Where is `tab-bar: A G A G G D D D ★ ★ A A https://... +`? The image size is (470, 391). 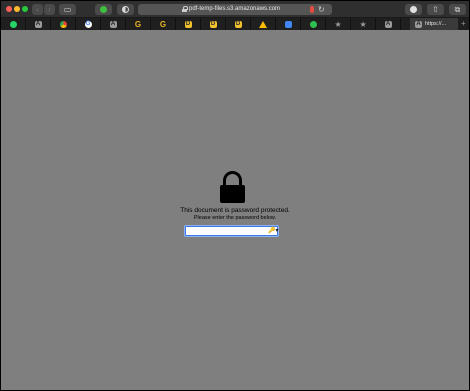
tab-bar: A G A G G D D D ★ ★ A A https://... + is located at coordinates (235, 24).